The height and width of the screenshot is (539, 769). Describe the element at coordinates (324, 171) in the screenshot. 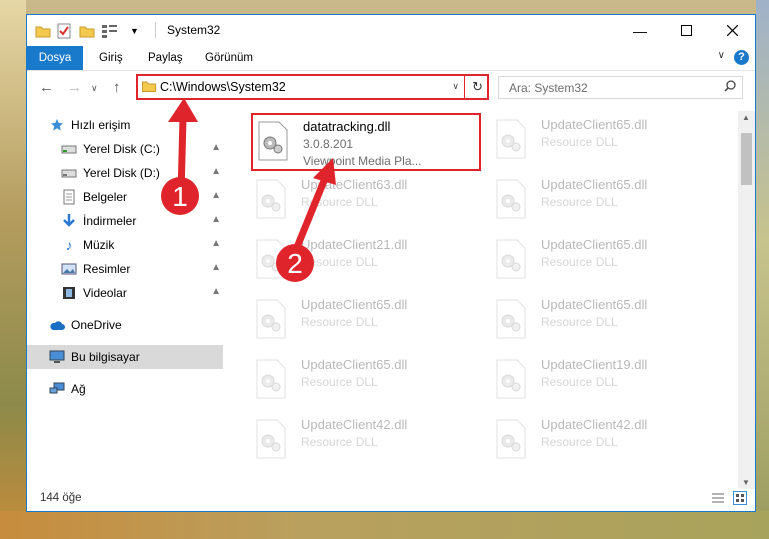

I see `step2-arrowhead` at that location.